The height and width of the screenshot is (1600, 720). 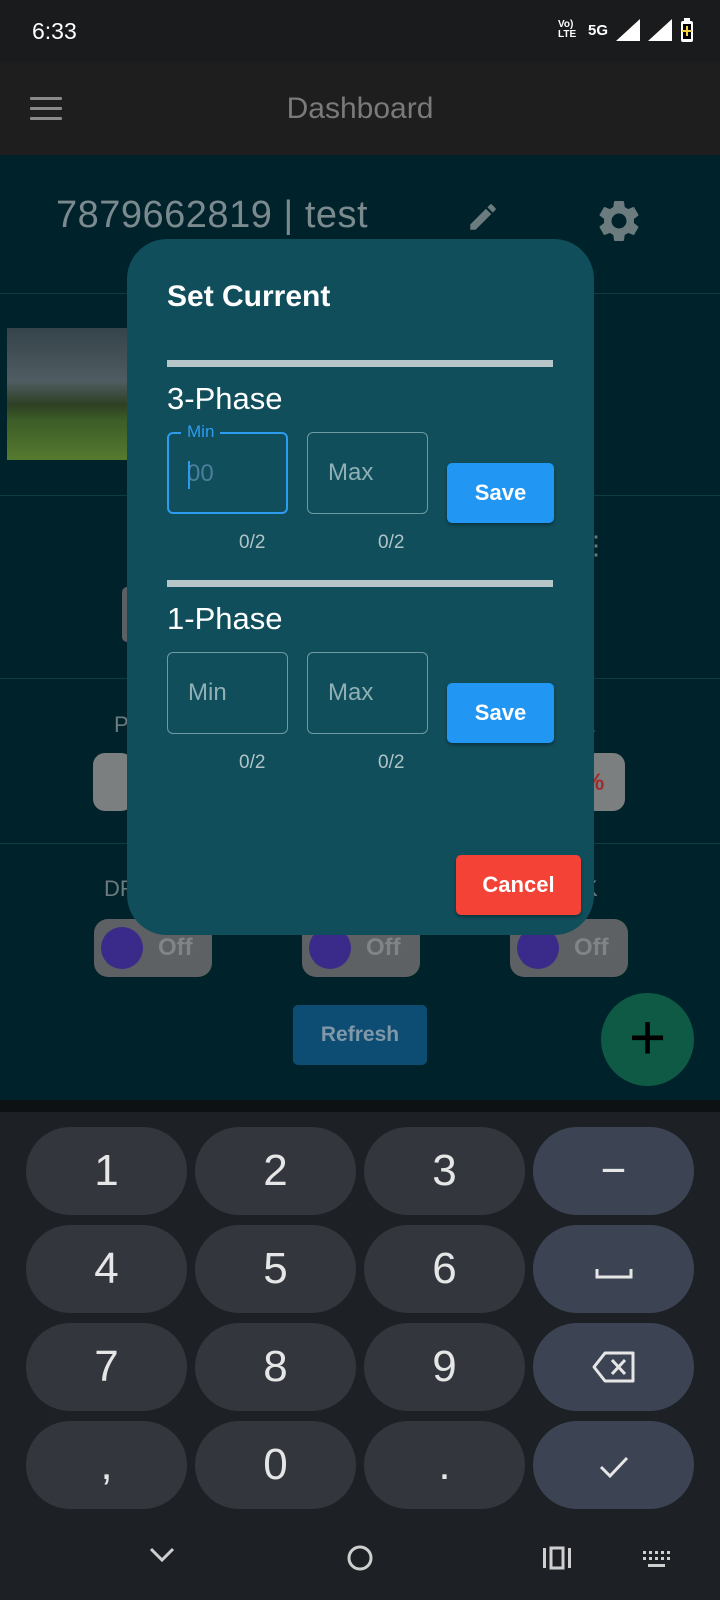 I want to click on key-3: 3, so click(x=444, y=1171).